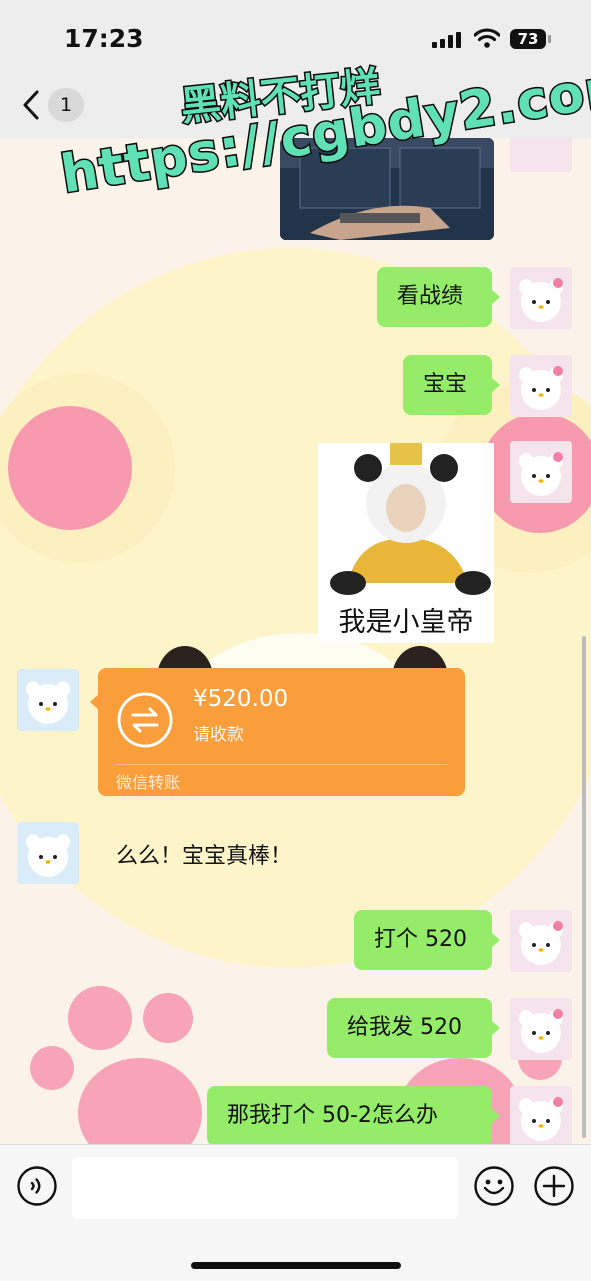 The width and height of the screenshot is (591, 1281). I want to click on home-indicator, so click(296, 1265).